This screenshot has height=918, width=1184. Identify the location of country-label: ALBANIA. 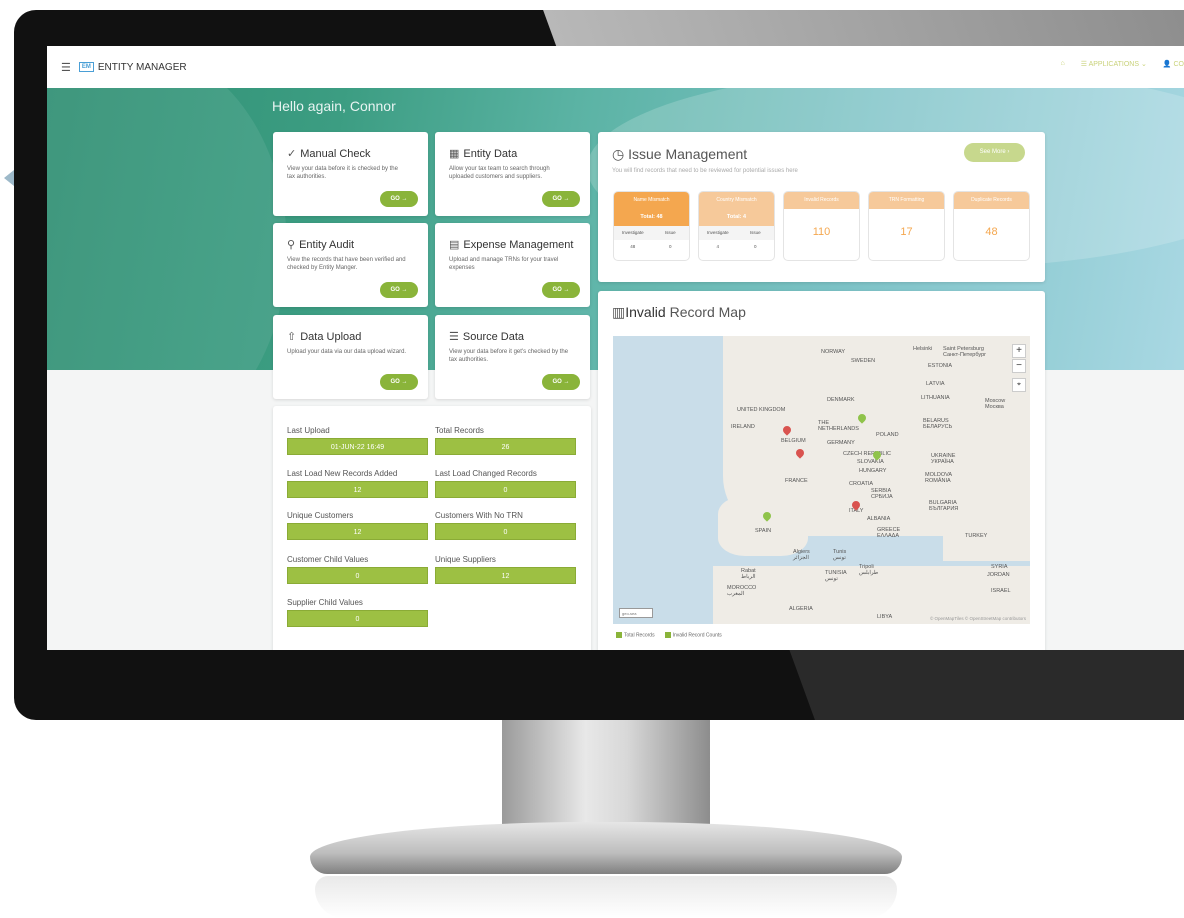
(879, 519).